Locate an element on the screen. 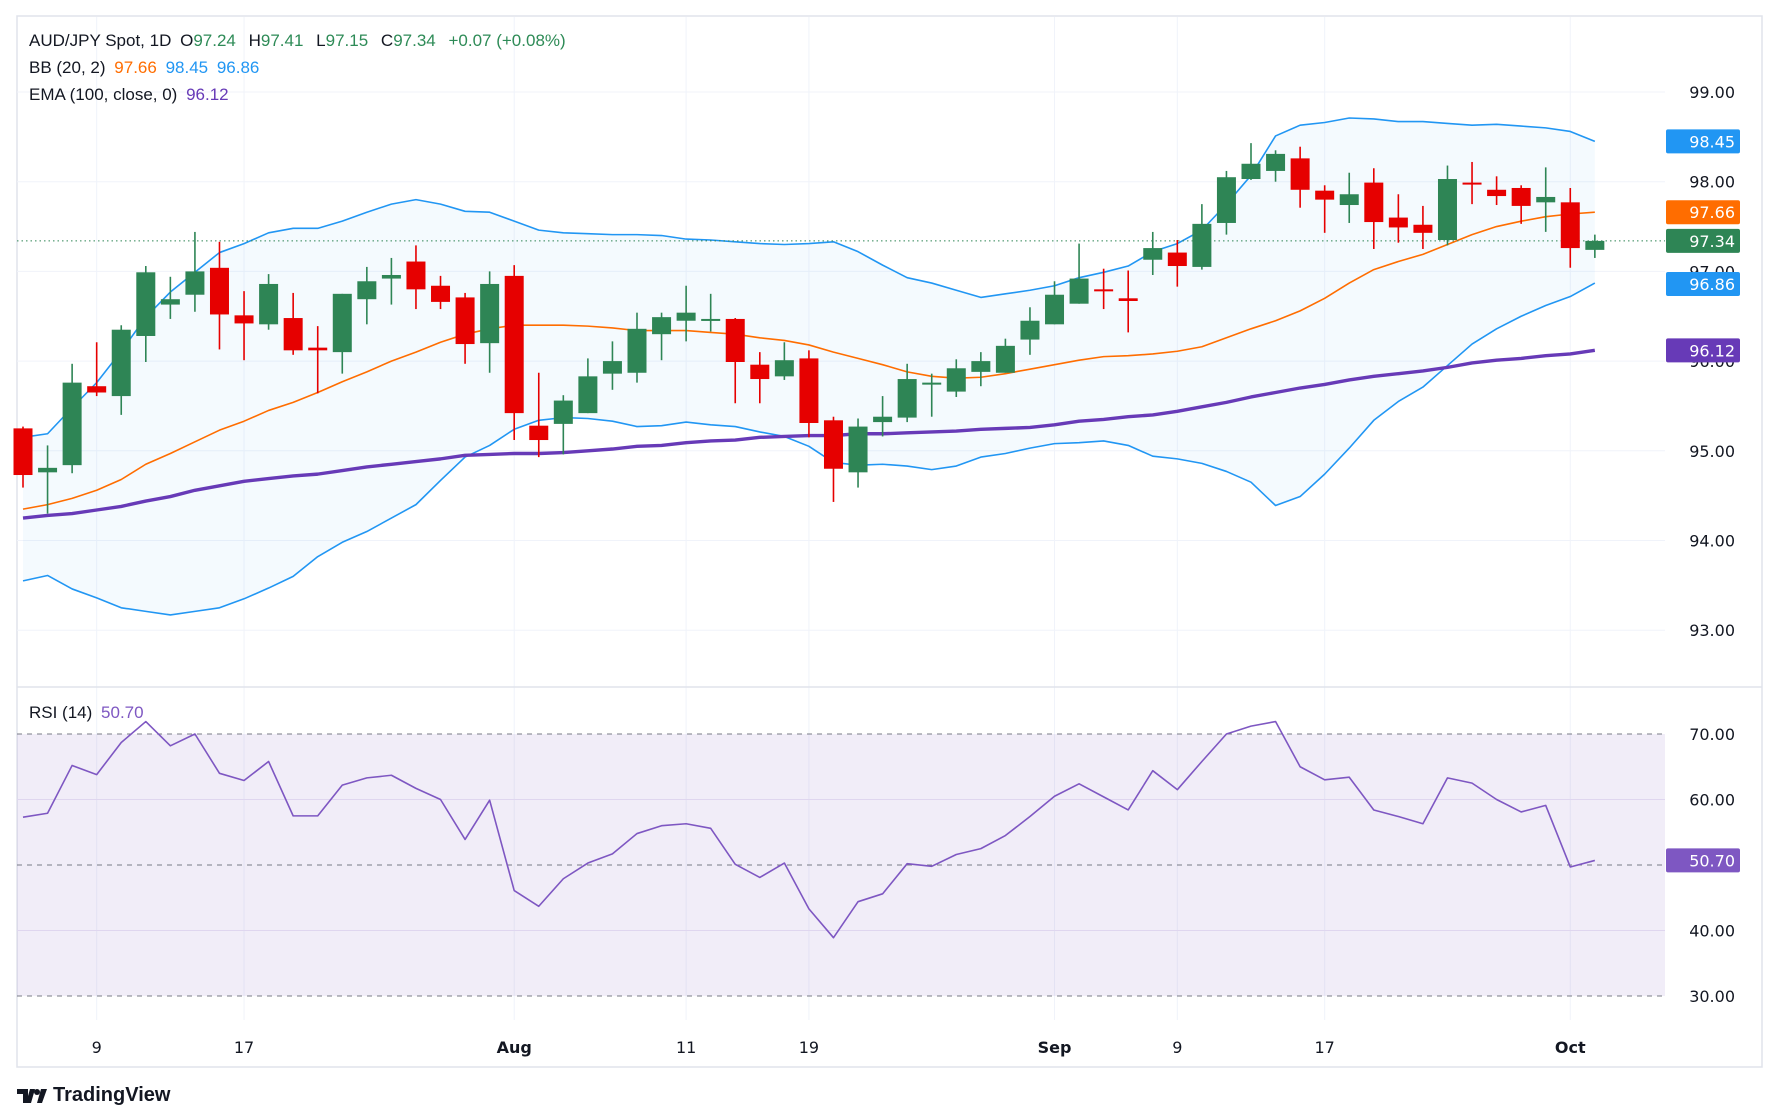 This screenshot has width=1778, height=1107. tradingview-logo-icon is located at coordinates (32, 1095).